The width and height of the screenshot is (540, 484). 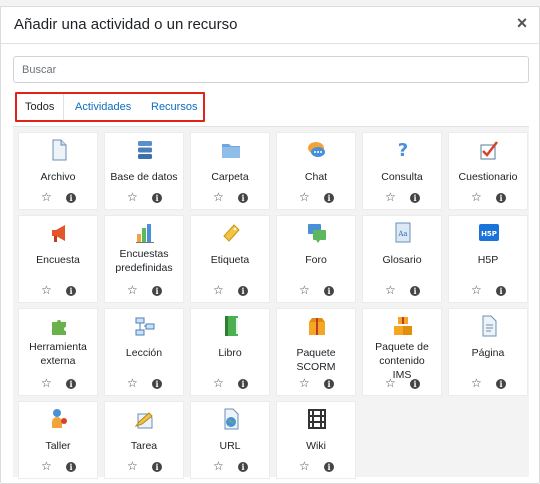 I want to click on file-icon, so click(x=59, y=150).